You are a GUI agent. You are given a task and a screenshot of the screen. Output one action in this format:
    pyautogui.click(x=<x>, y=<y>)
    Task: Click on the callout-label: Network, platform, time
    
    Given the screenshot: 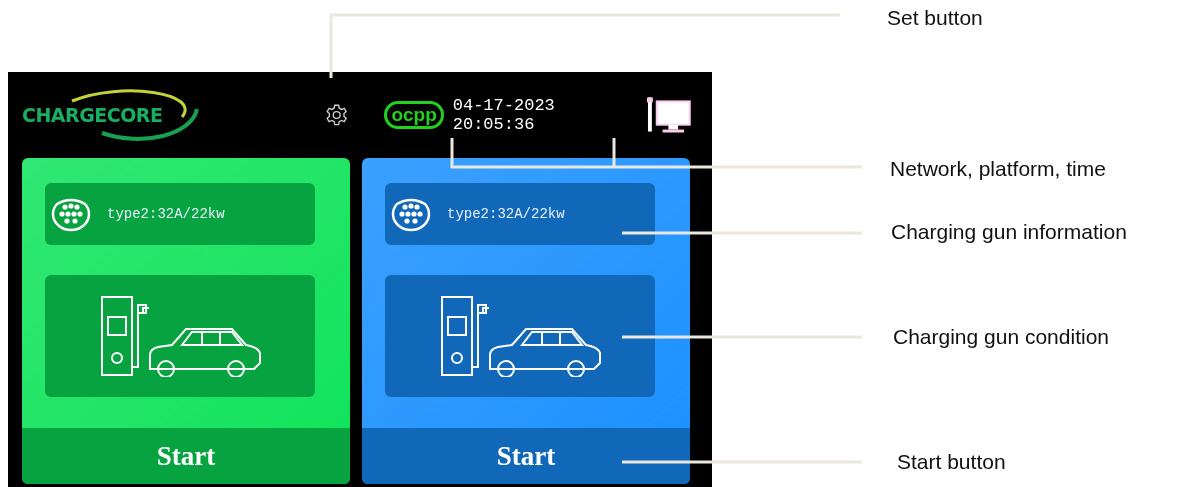 What is the action you would take?
    pyautogui.click(x=998, y=169)
    